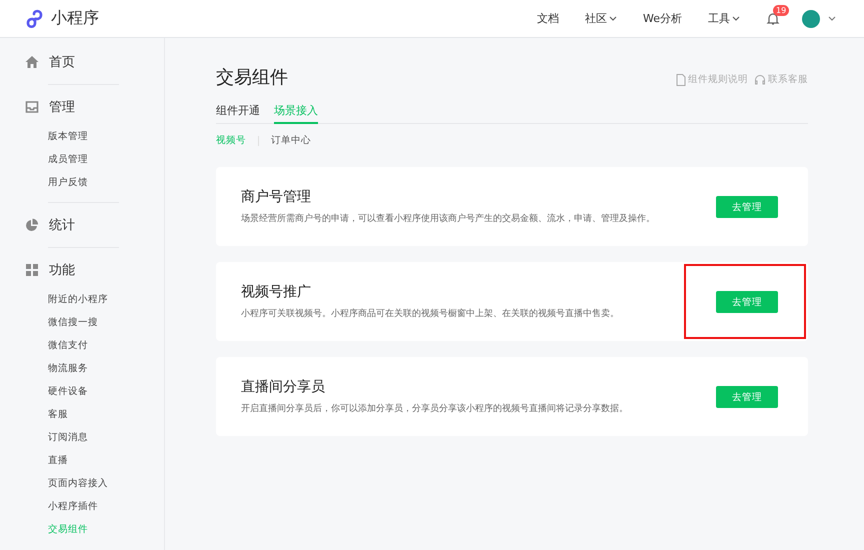 Image resolution: width=864 pixels, height=550 pixels. Describe the element at coordinates (58, 414) in the screenshot. I see `sidebar-item: 客服` at that location.